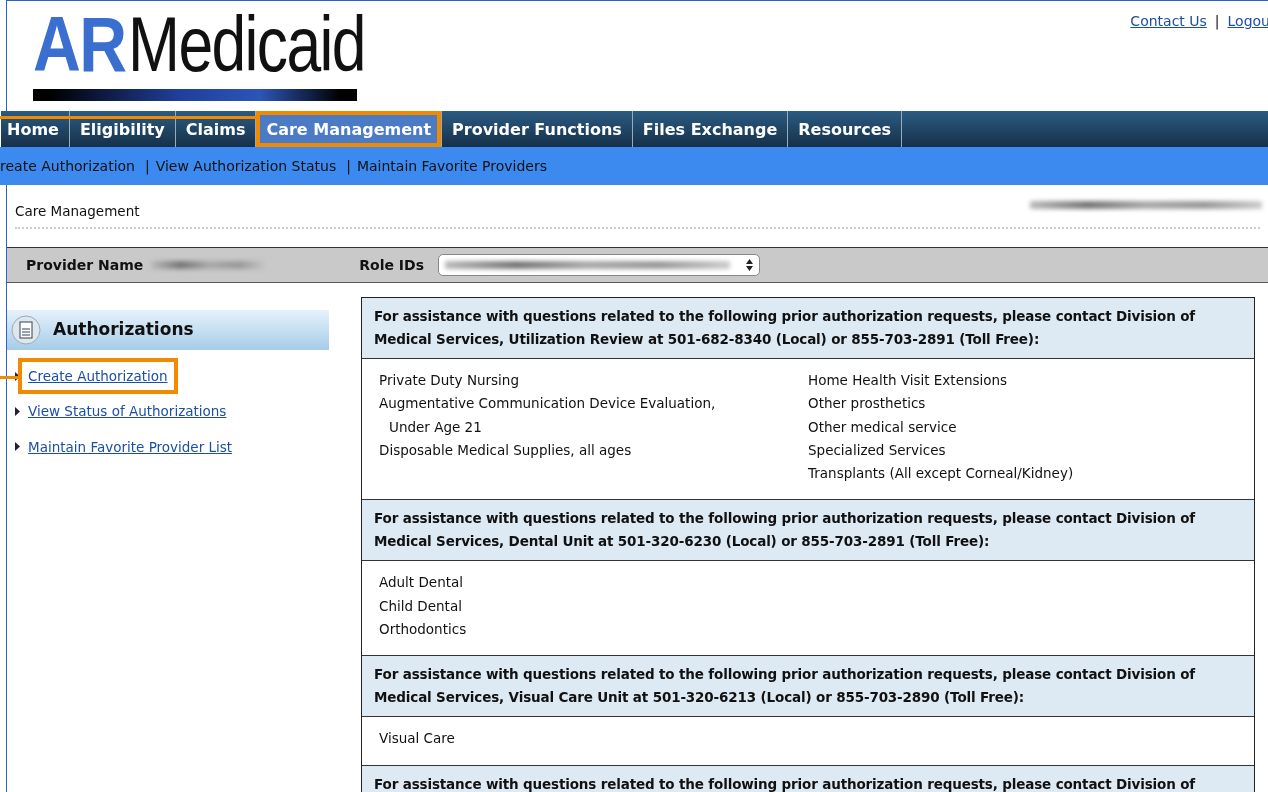 The width and height of the screenshot is (1268, 792). Describe the element at coordinates (123, 330) in the screenshot. I see `sidebar-title: Authorizations` at that location.